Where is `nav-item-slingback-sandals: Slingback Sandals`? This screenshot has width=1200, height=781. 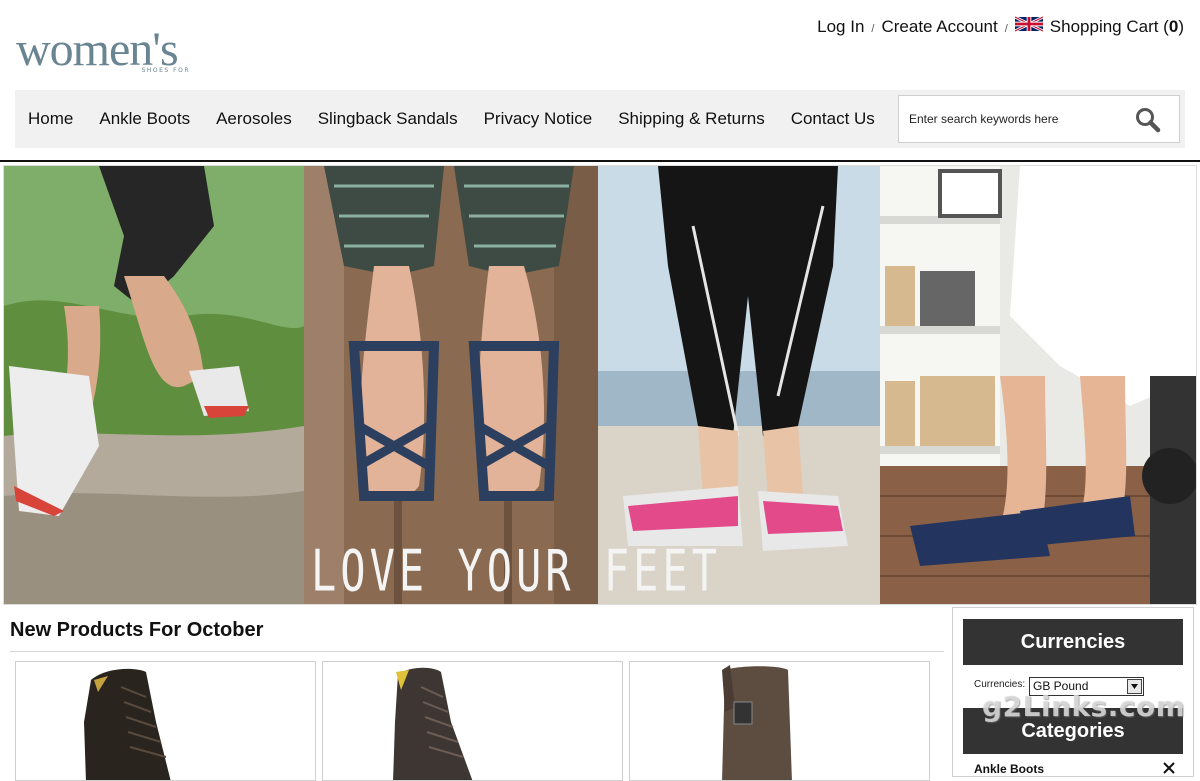 nav-item-slingback-sandals: Slingback Sandals is located at coordinates (388, 119).